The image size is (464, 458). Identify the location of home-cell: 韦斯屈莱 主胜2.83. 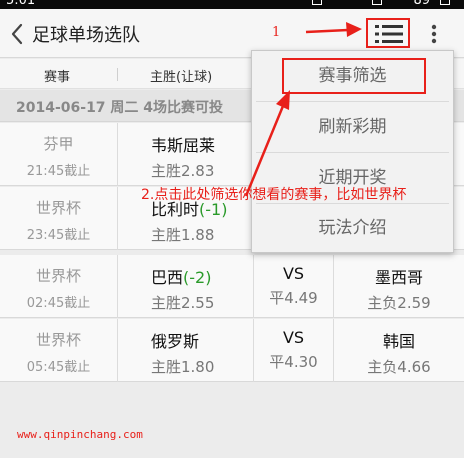
(186, 154).